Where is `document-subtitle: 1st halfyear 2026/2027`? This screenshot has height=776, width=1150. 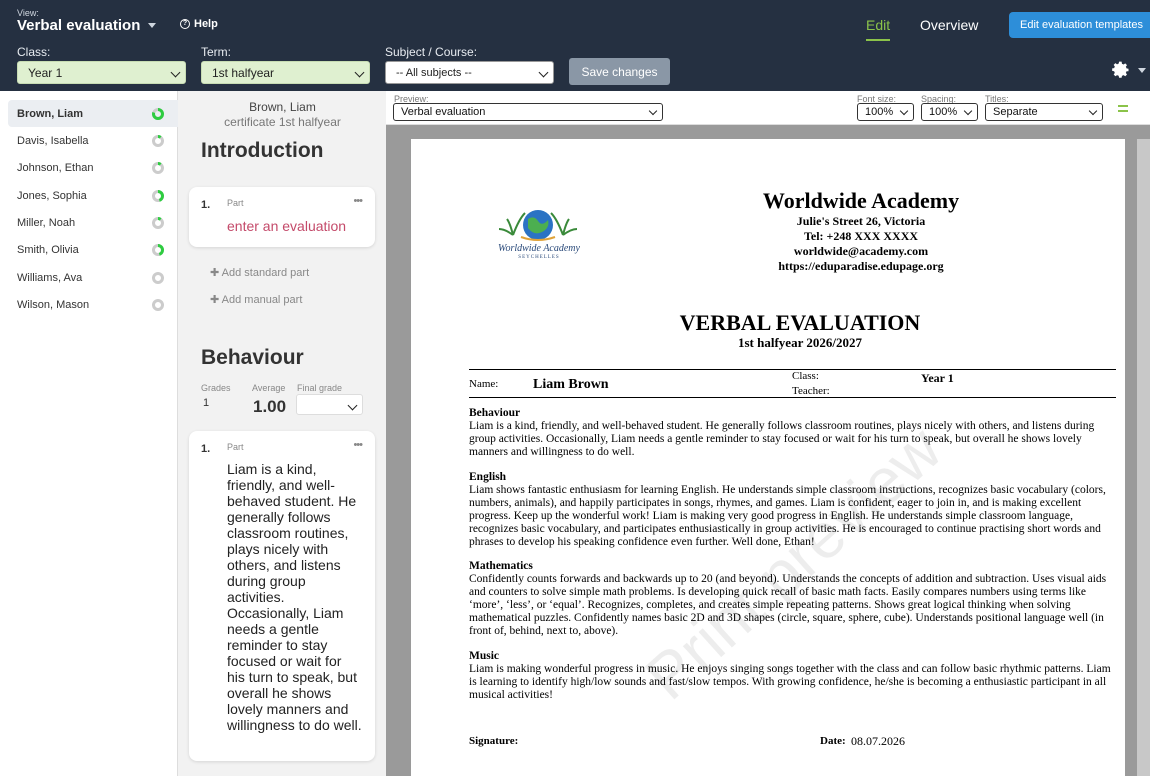
document-subtitle: 1st halfyear 2026/2027 is located at coordinates (800, 342).